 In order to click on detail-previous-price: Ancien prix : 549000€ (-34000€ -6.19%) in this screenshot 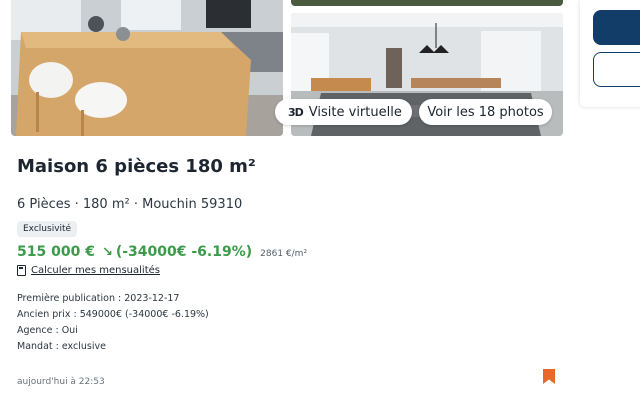, I will do `click(113, 314)`.